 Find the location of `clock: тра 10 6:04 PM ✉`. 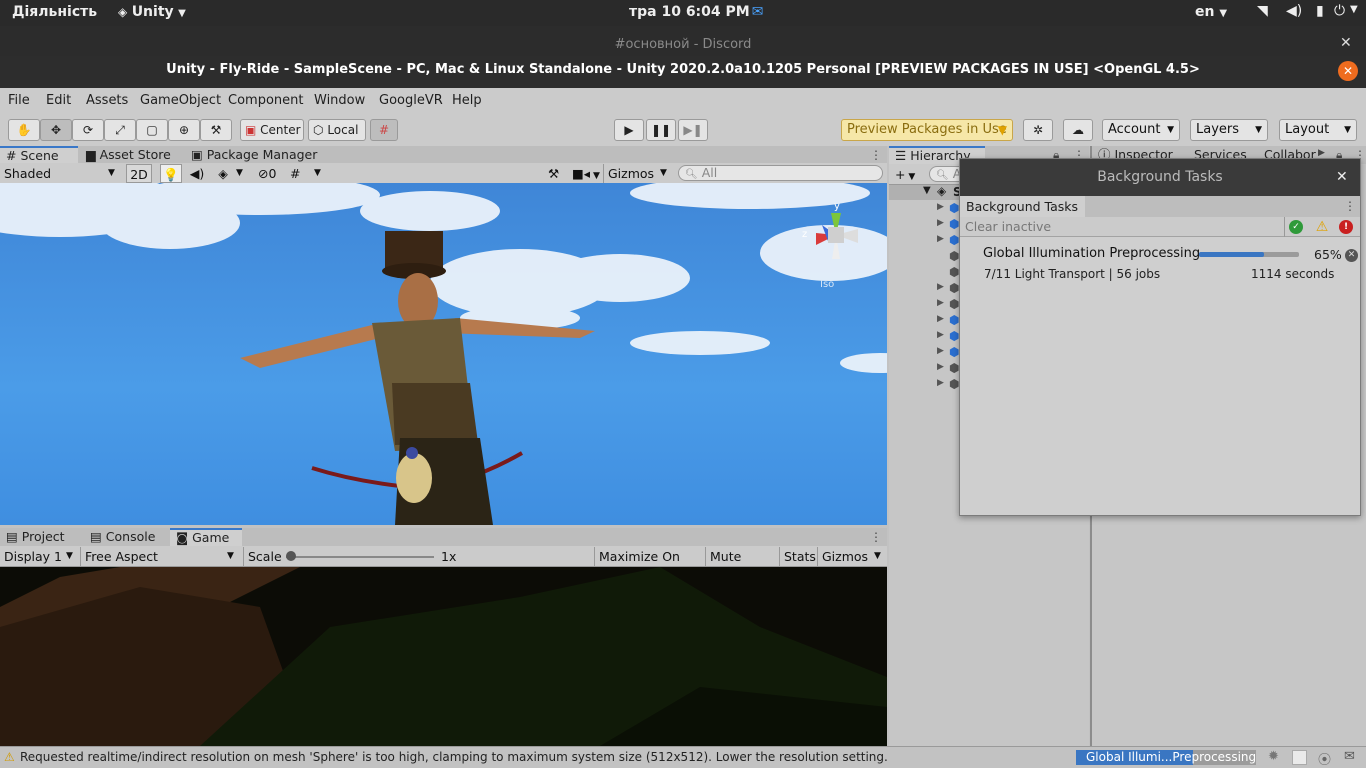

clock: тра 10 6:04 PM ✉ is located at coordinates (696, 12).